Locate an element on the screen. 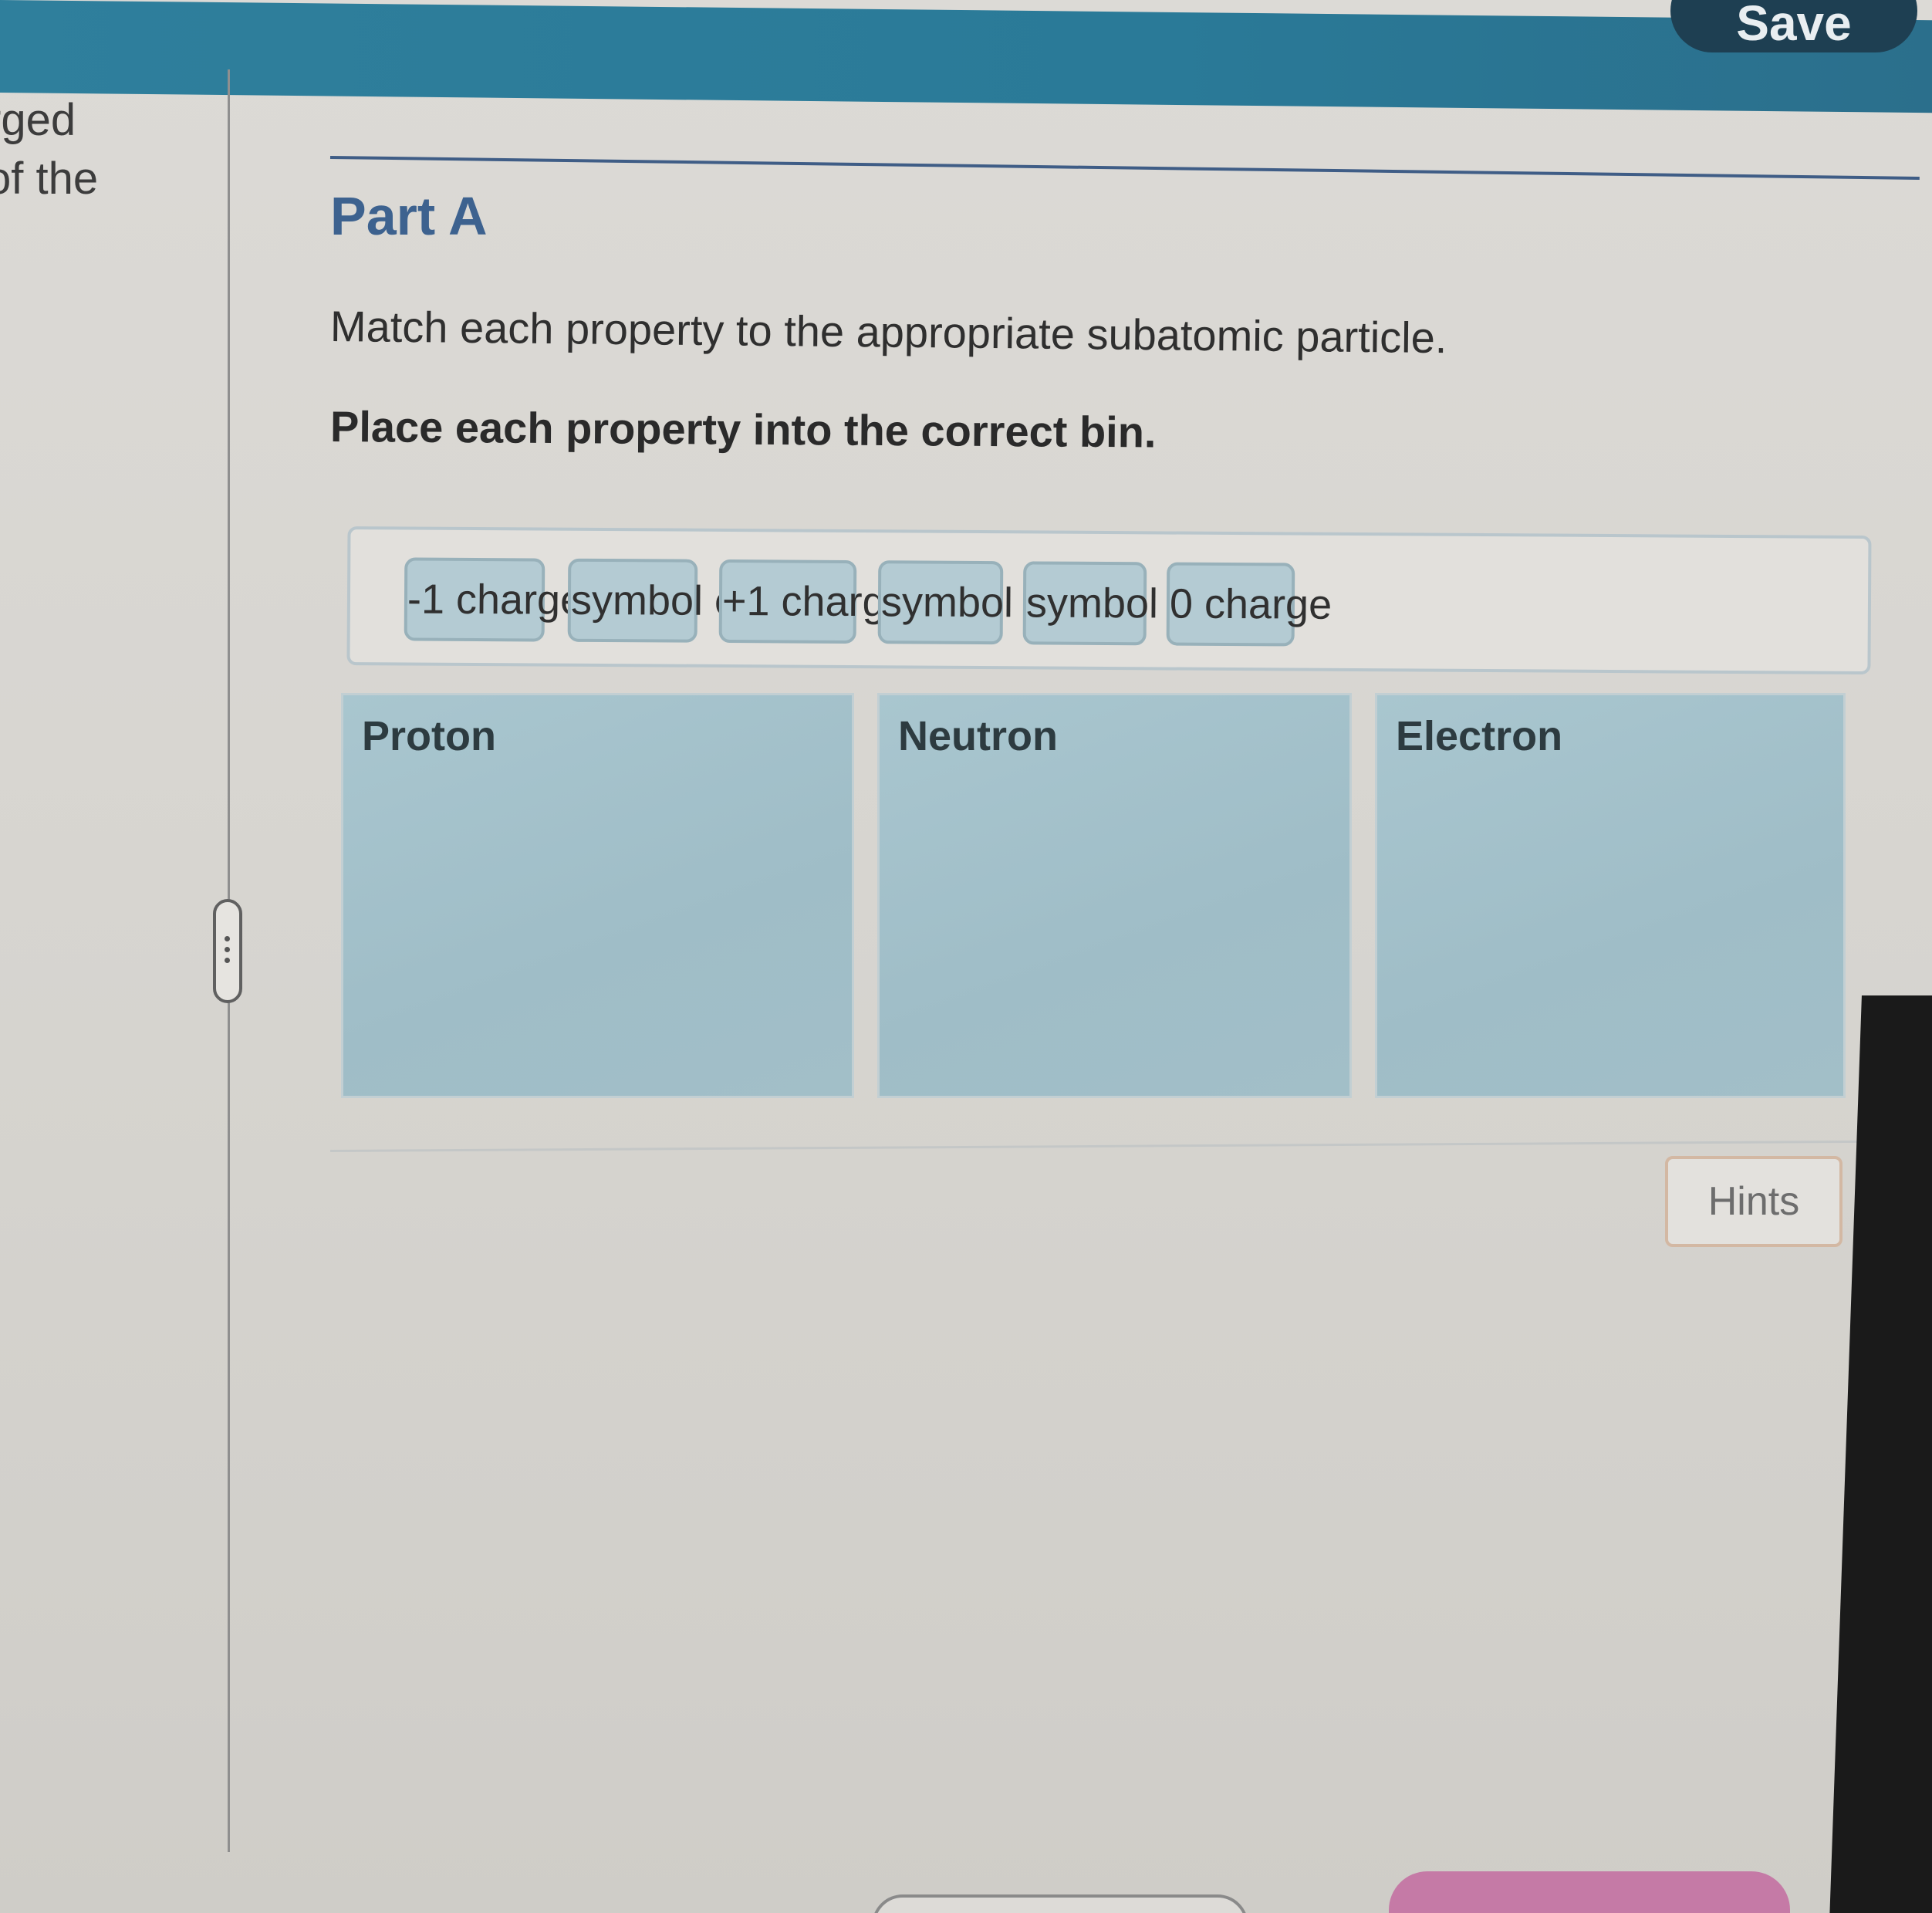  bin-label: Neutron is located at coordinates (978, 736).